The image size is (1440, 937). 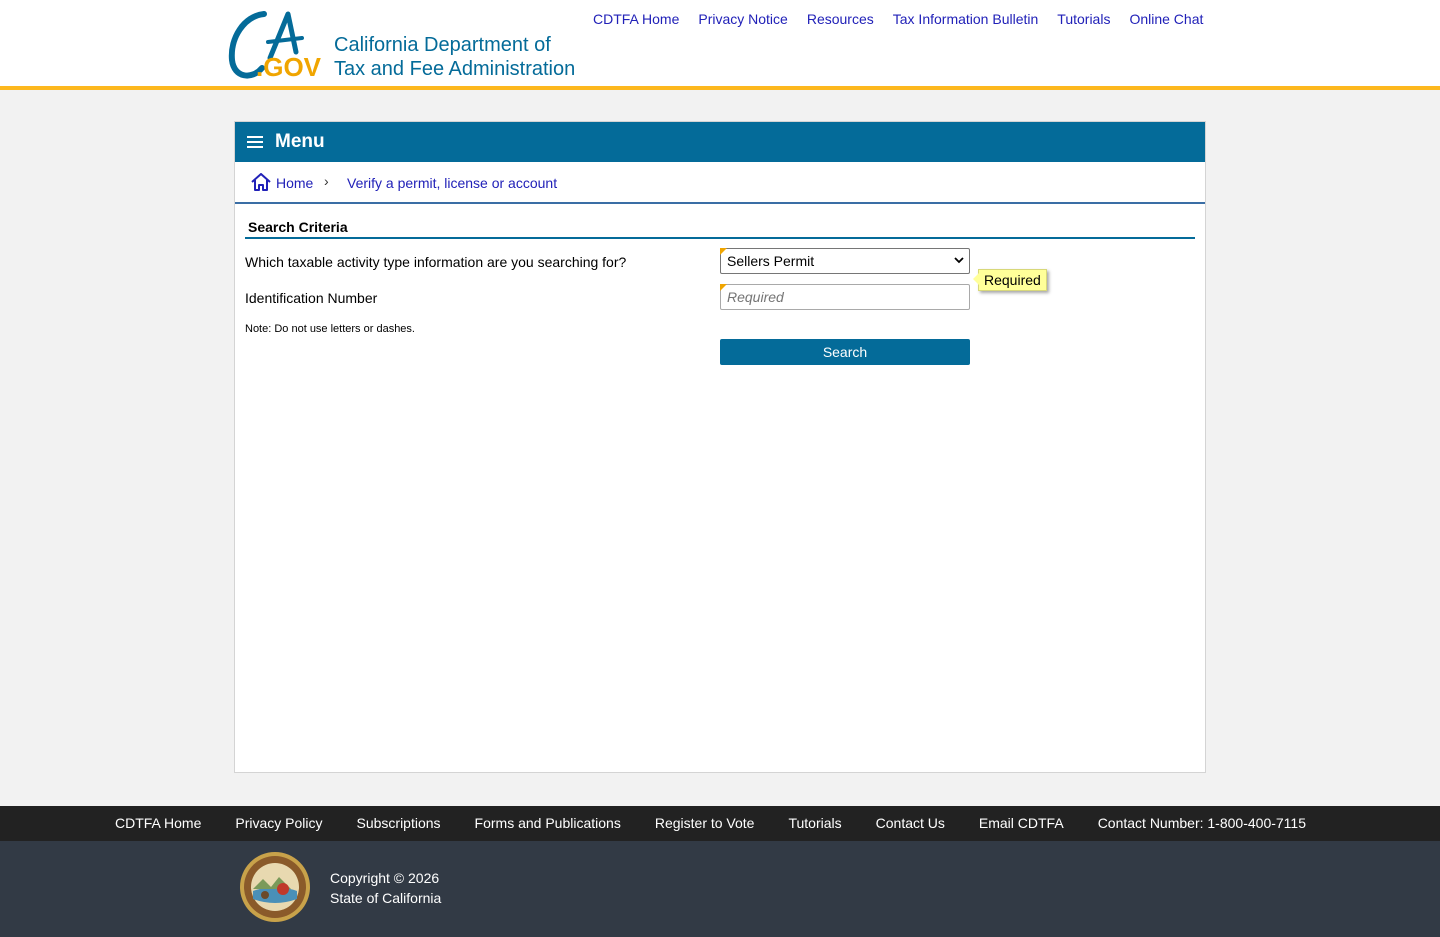 I want to click on footer-bottom: Copyright © 2026 State of California, so click(x=720, y=889).